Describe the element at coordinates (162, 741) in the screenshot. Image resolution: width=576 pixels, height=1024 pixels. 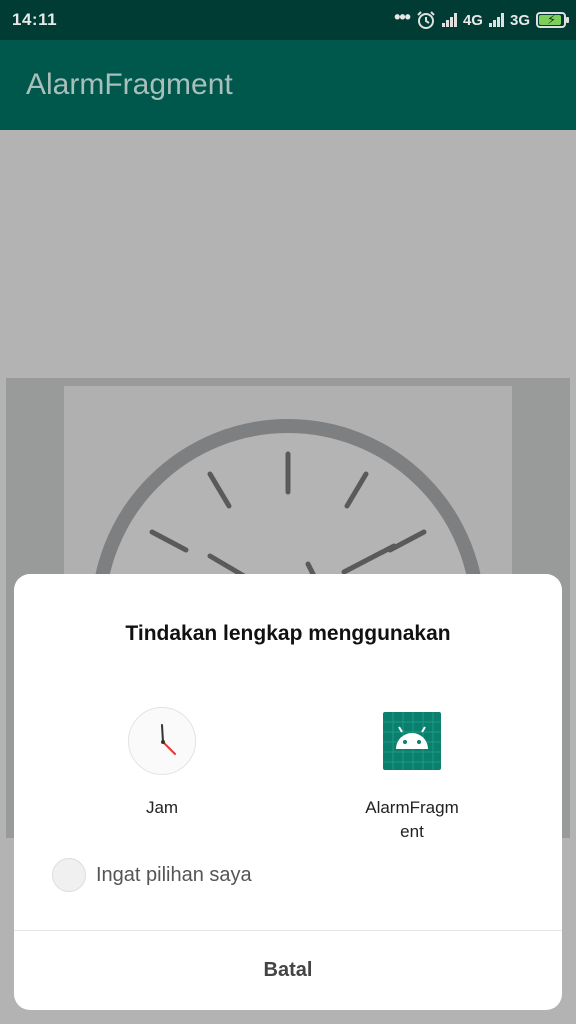
I see `clock-app-icon` at that location.